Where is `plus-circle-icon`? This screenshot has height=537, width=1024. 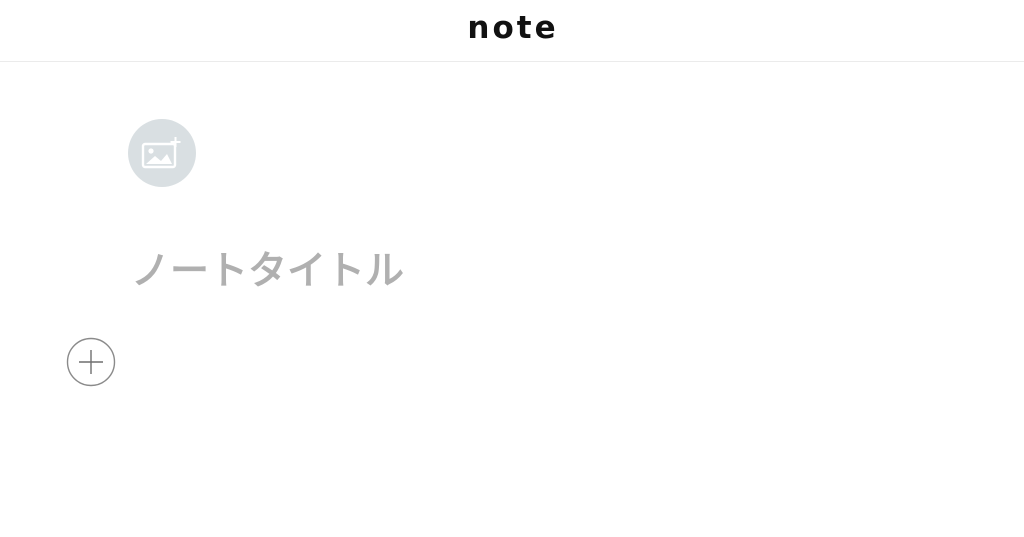 plus-circle-icon is located at coordinates (91, 362).